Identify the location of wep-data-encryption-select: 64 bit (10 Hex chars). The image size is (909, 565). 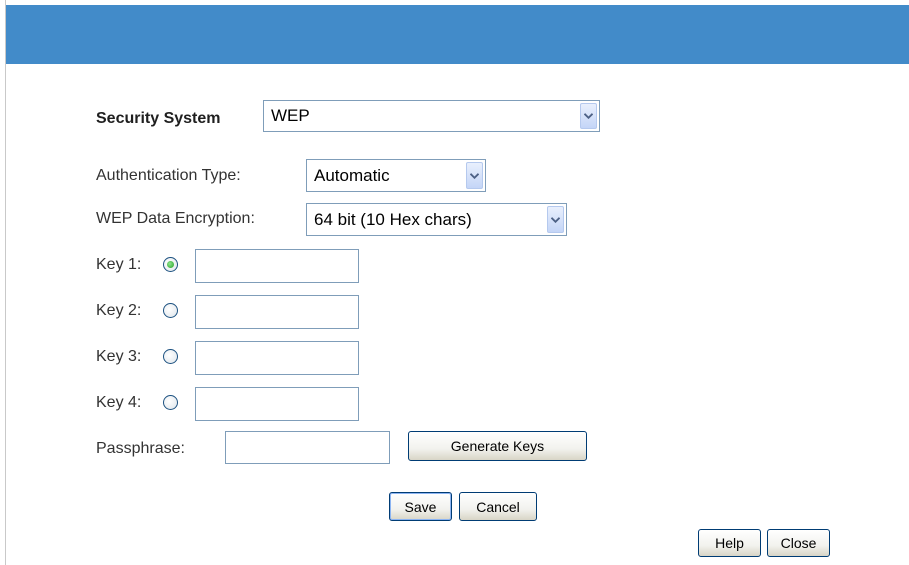
(436, 219).